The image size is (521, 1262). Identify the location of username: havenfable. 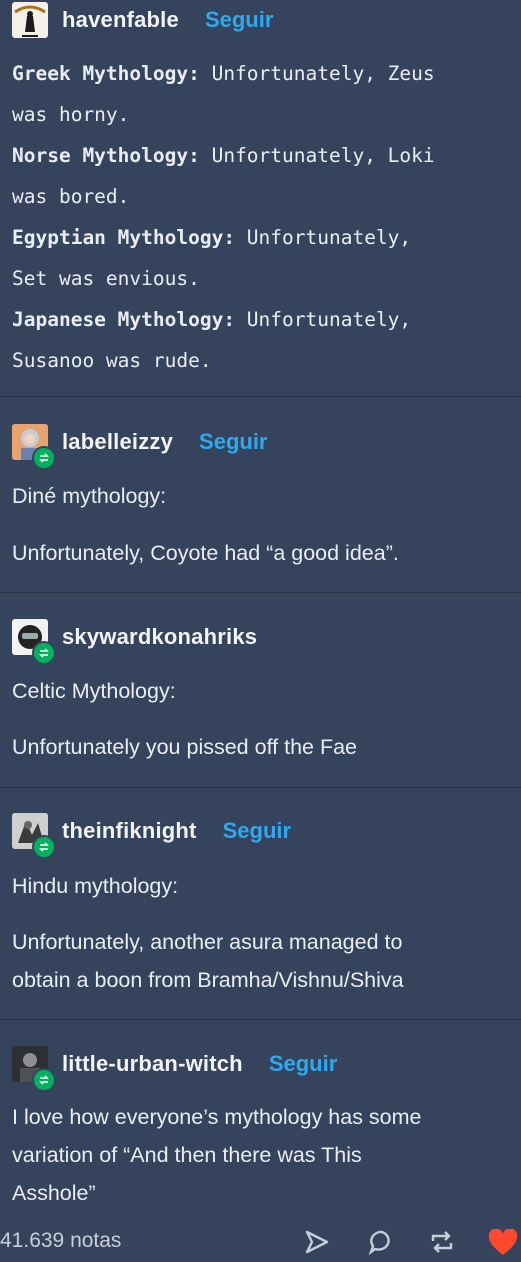
(120, 20).